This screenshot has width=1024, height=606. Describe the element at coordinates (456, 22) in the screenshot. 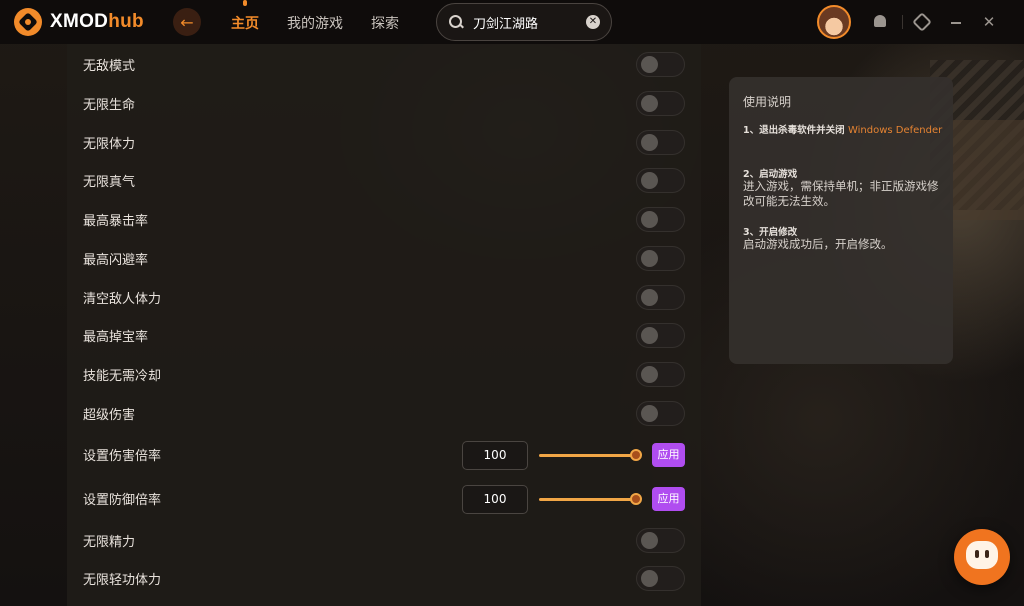

I see `search-icon` at that location.